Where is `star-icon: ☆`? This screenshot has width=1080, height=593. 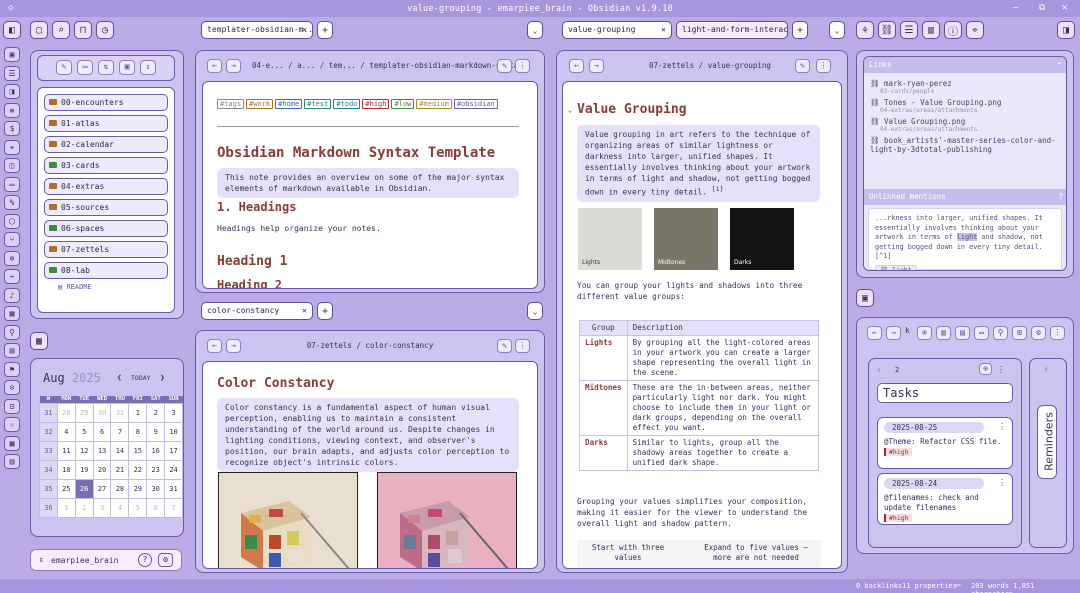
star-icon: ☆ is located at coordinates (12, 424).